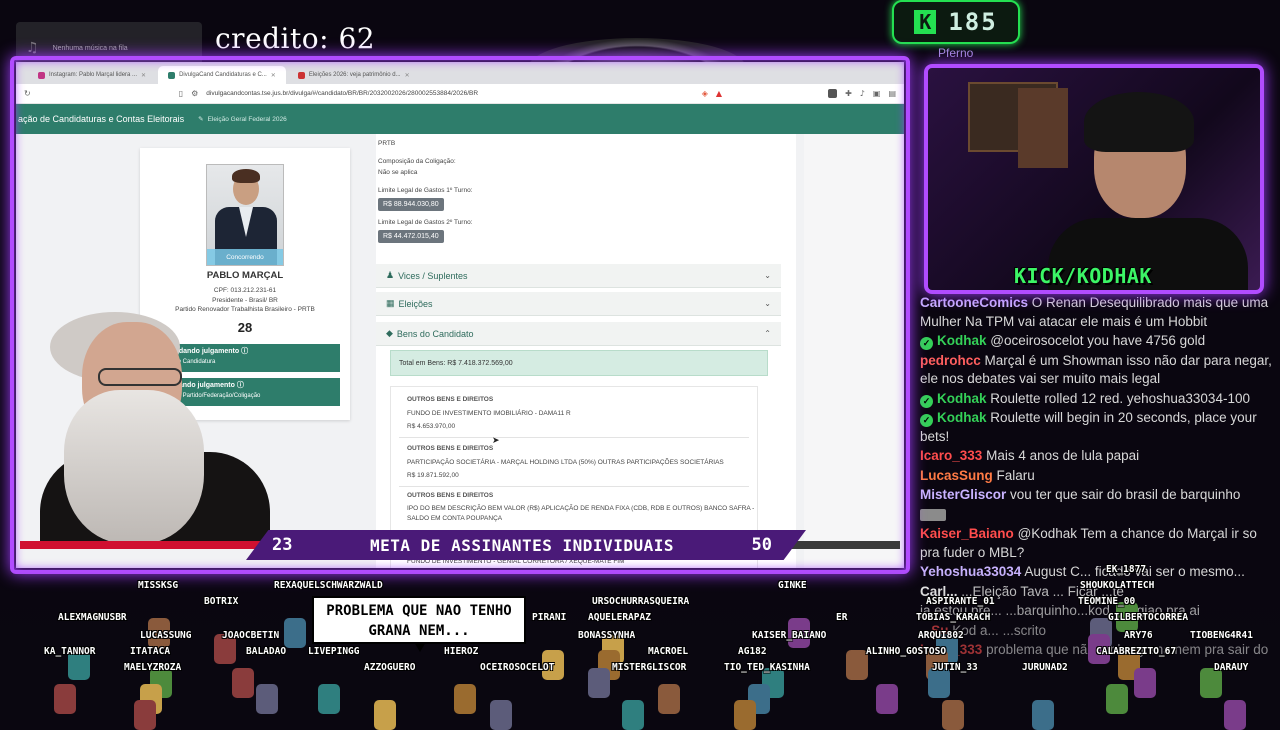  I want to click on asset-category: OUTROS BENS E DIREITOS, so click(450, 495).